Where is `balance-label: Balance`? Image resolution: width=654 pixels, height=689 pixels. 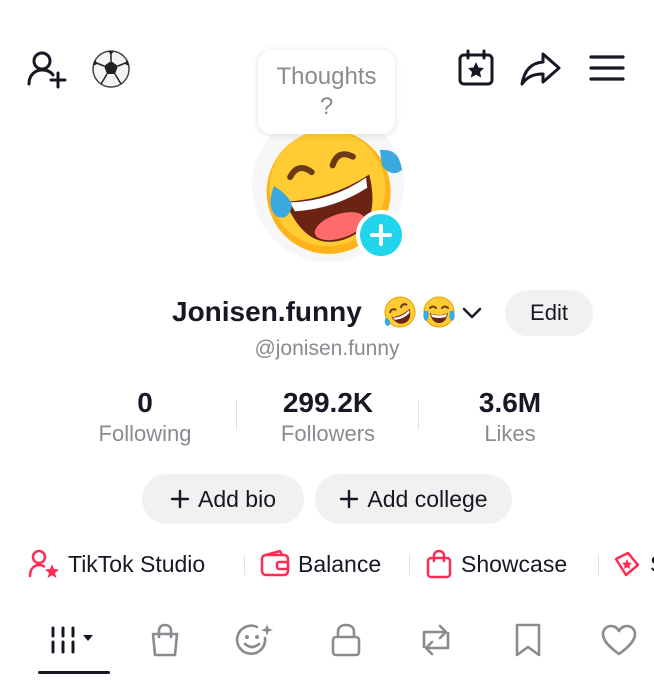 balance-label: Balance is located at coordinates (340, 563).